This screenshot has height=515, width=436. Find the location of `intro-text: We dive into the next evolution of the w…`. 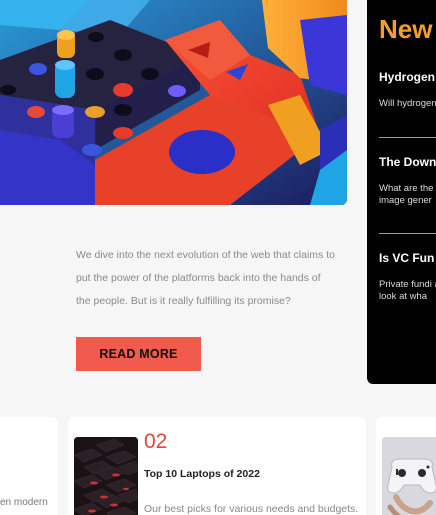

intro-text: We dive into the next evolution of the w… is located at coordinates (205, 278).